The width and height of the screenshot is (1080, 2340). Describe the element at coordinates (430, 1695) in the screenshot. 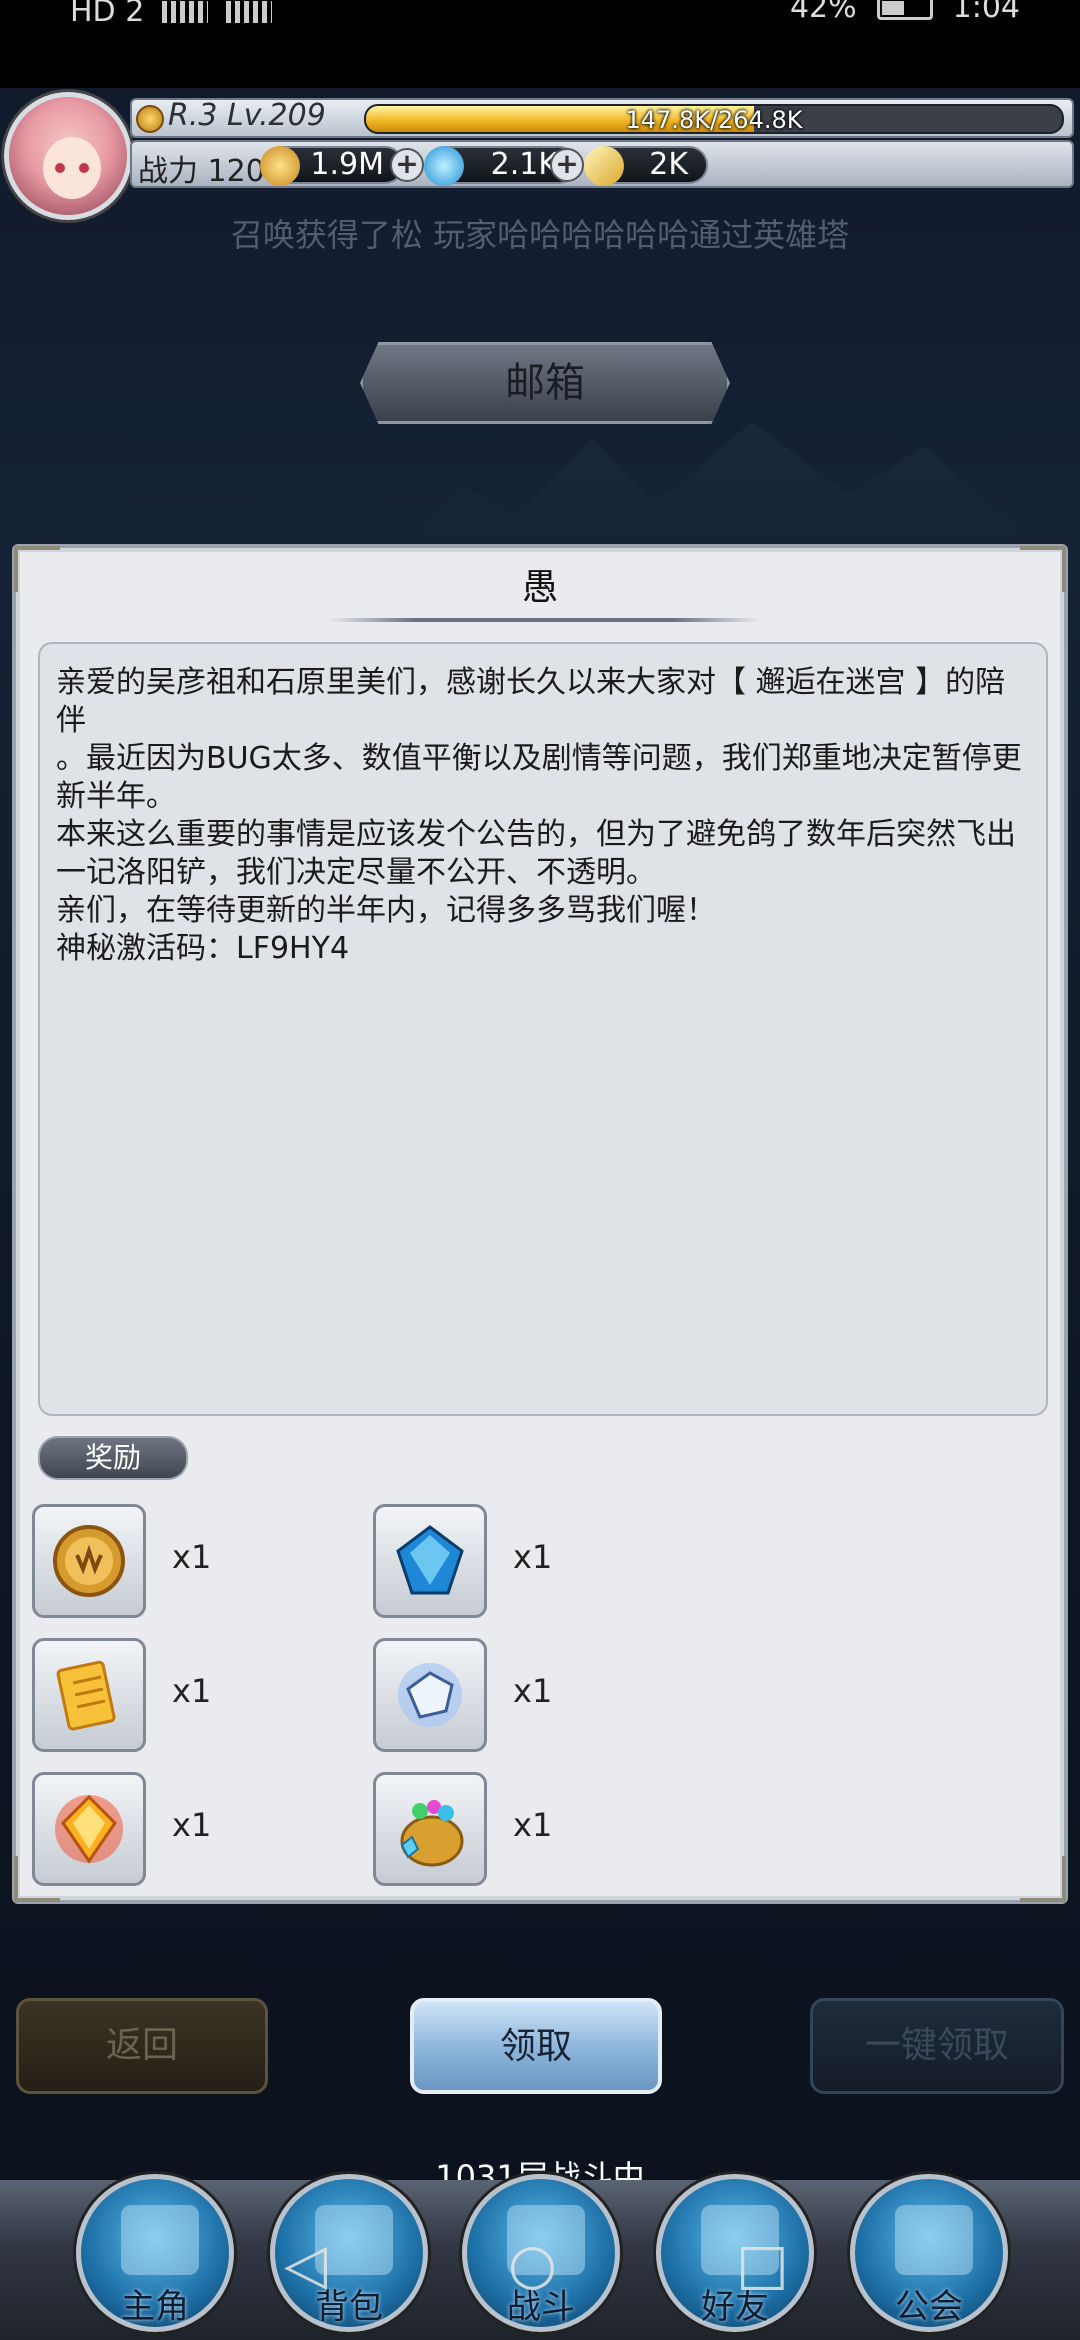

I see `ice-crystal-icon` at that location.